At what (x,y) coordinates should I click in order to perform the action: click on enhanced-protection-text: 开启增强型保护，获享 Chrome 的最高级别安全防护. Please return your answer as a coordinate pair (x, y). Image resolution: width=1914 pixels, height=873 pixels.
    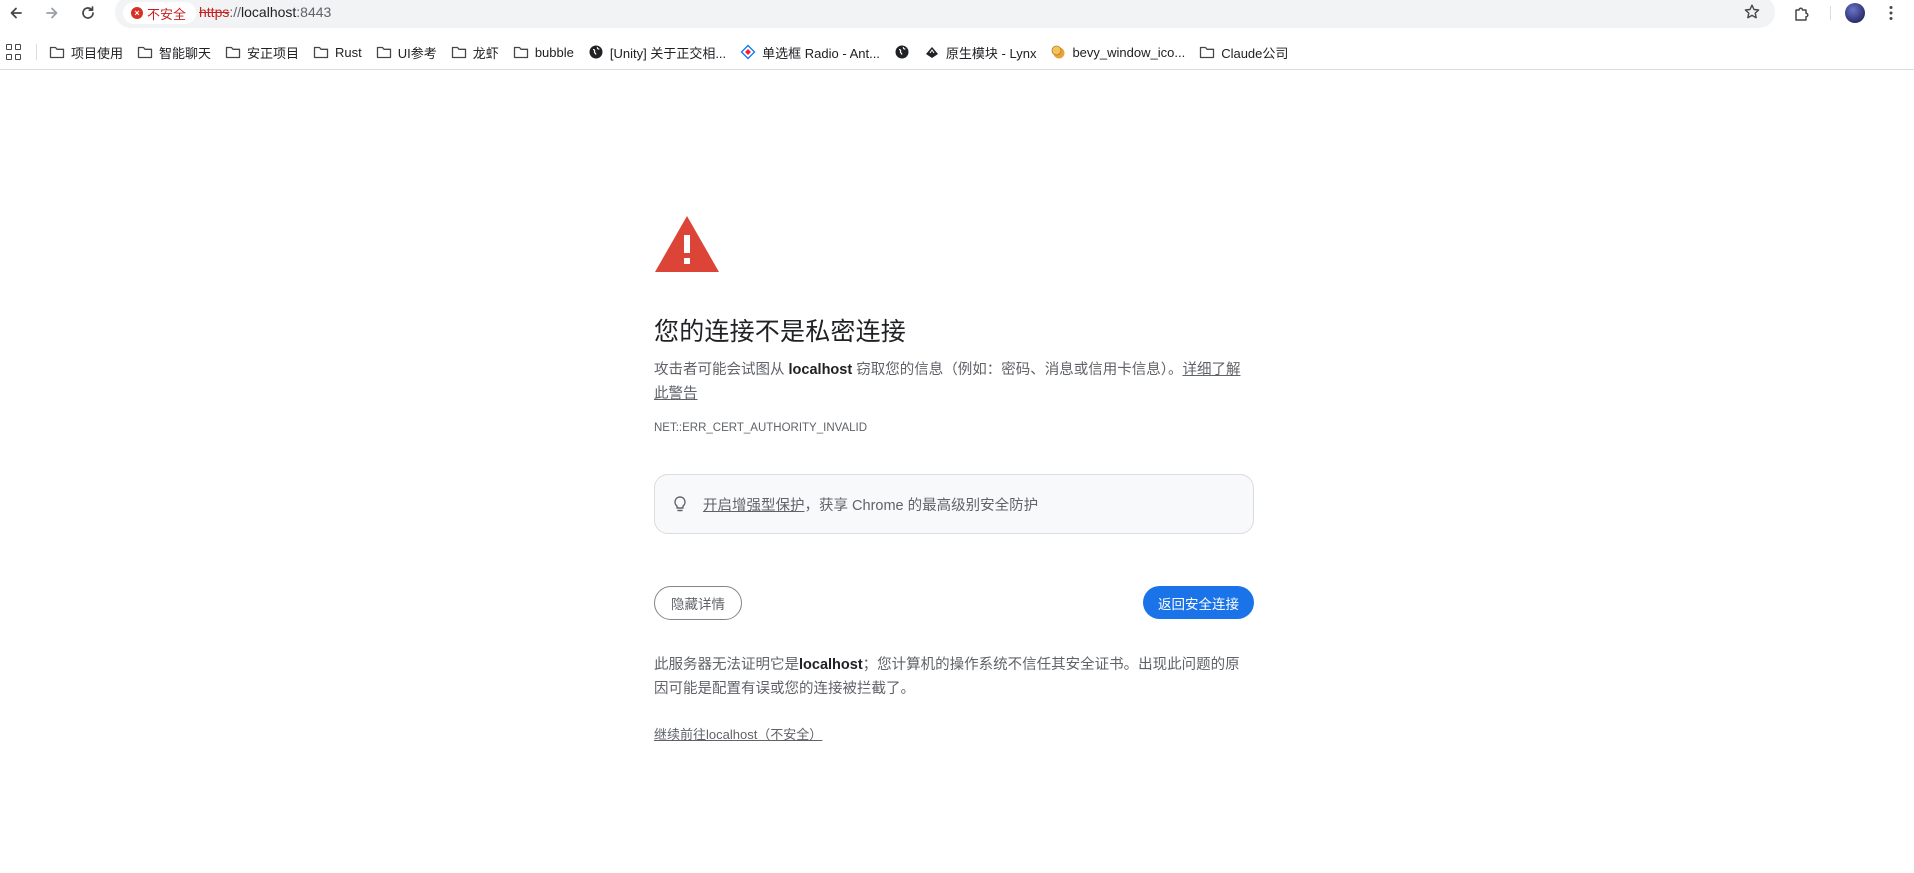
    Looking at the image, I should click on (870, 504).